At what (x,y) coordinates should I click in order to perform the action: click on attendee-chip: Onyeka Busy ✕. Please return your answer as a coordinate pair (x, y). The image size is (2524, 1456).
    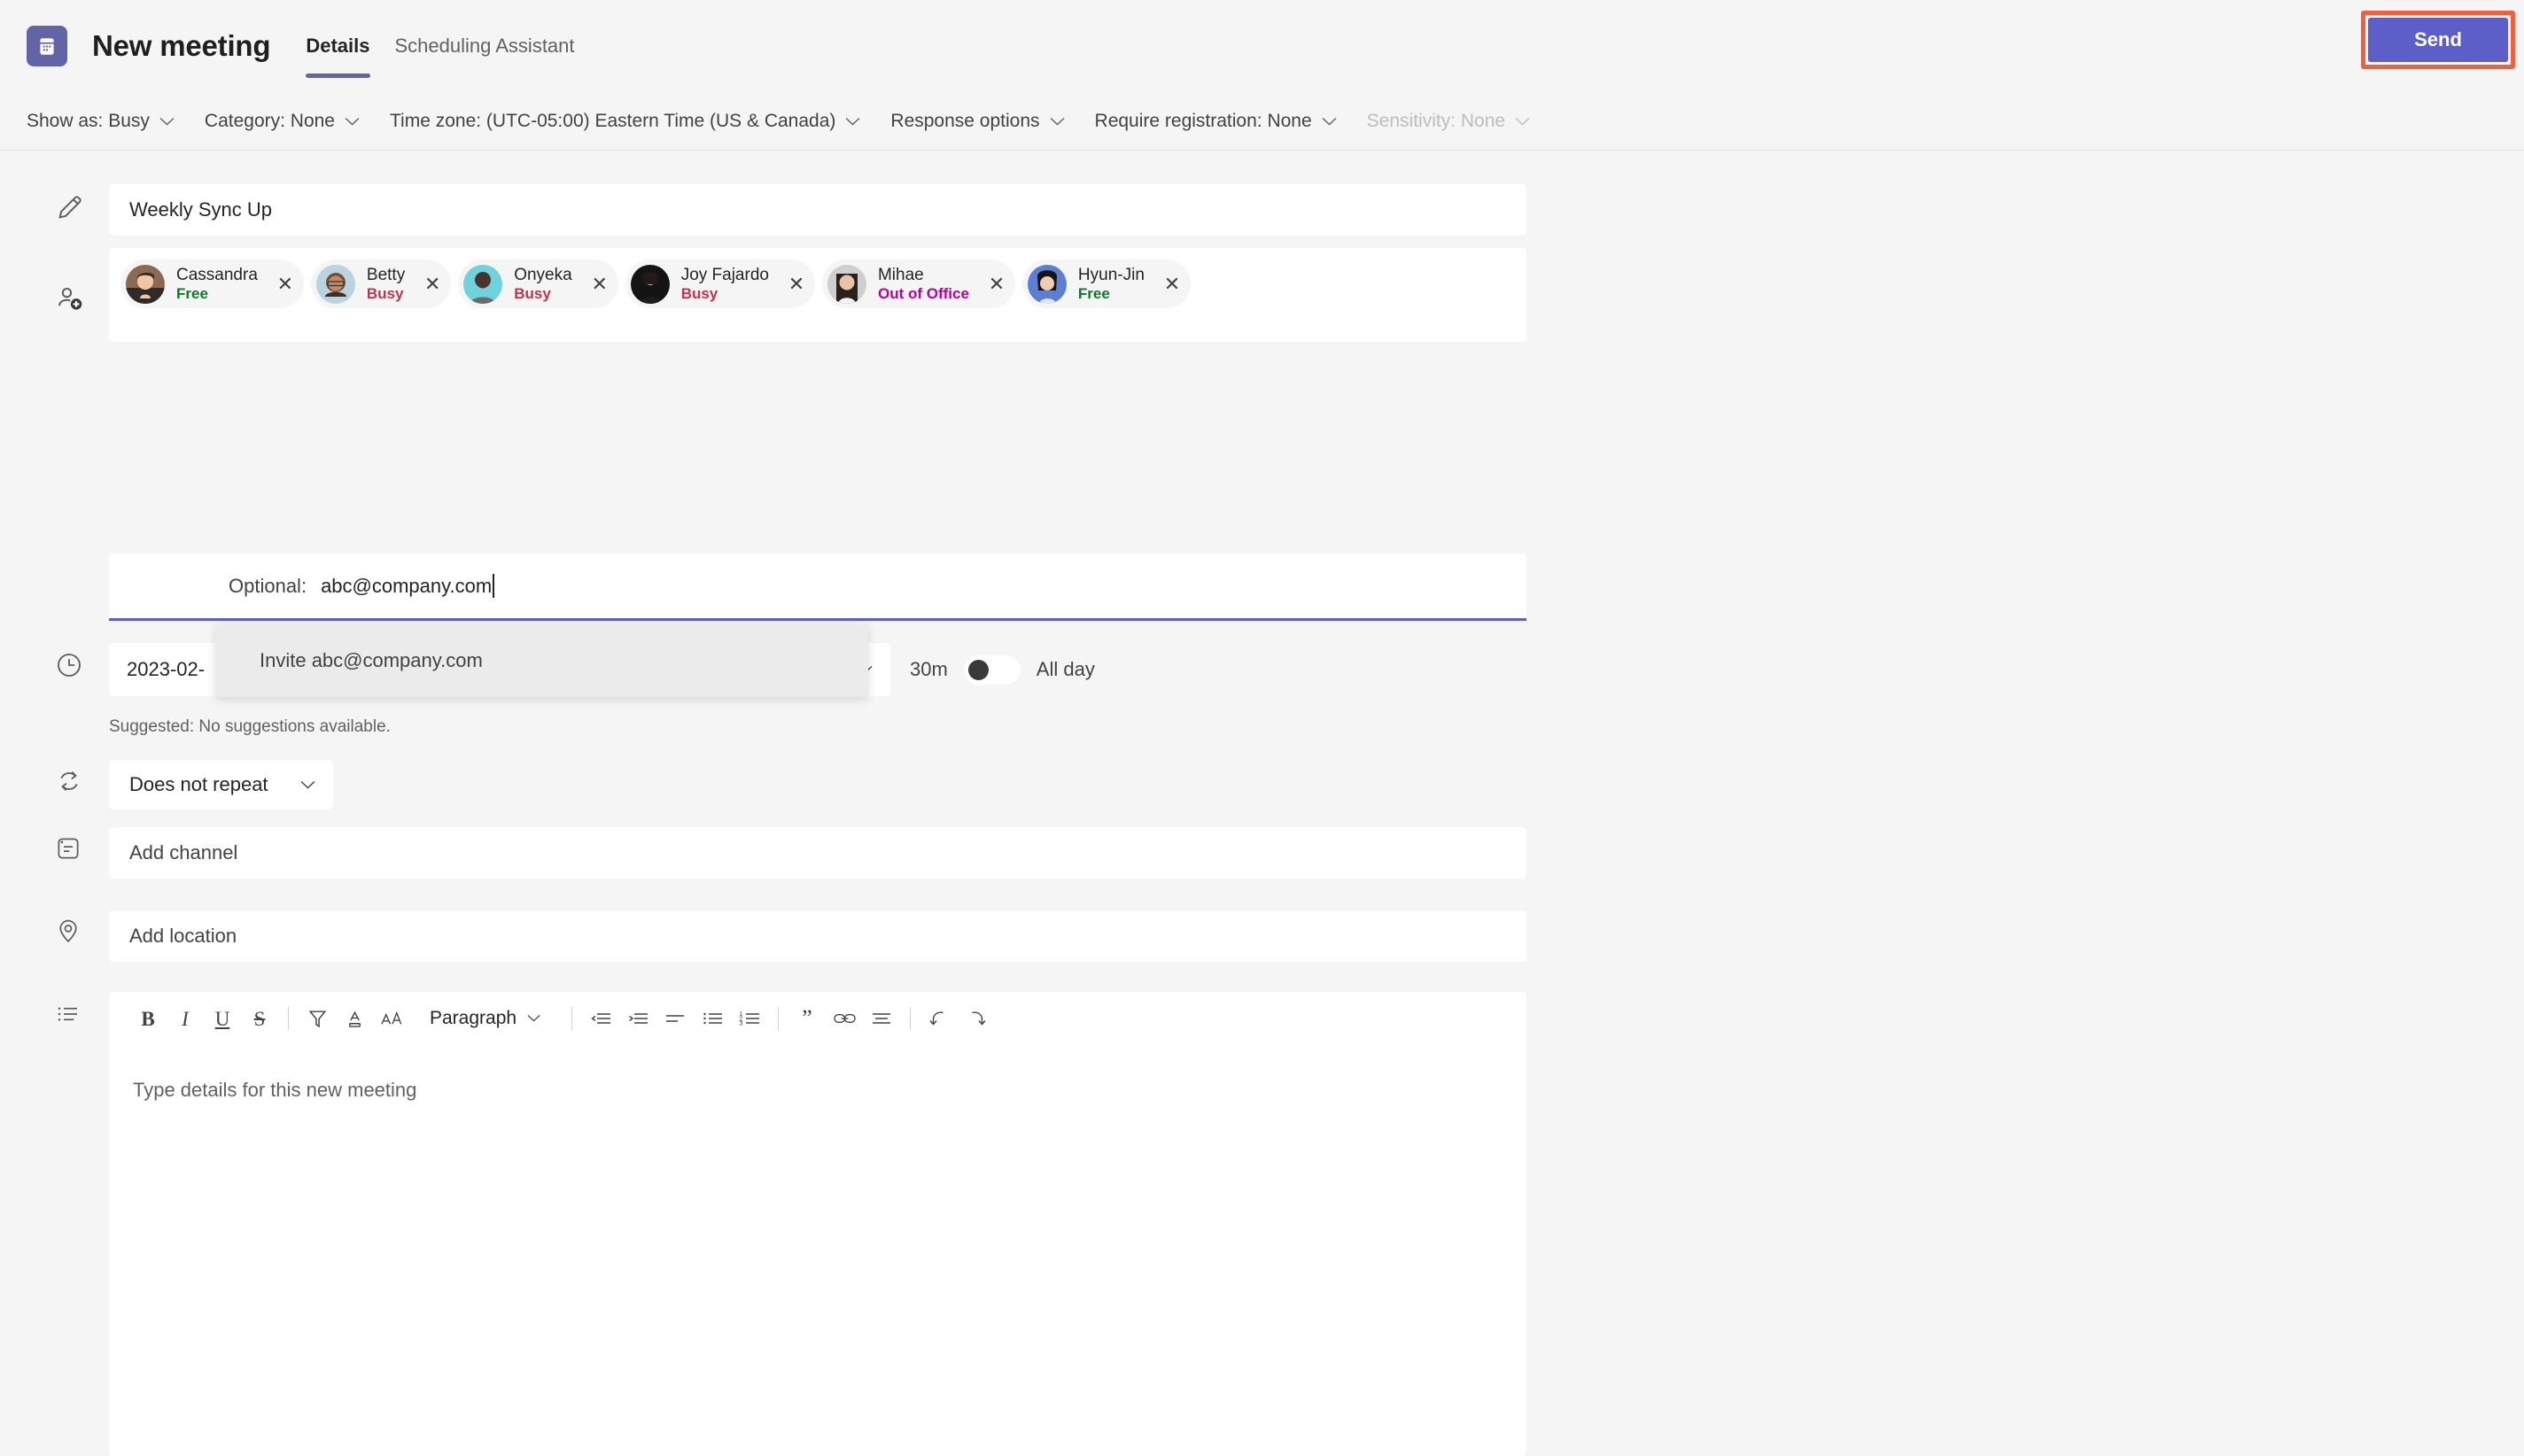
    Looking at the image, I should click on (537, 283).